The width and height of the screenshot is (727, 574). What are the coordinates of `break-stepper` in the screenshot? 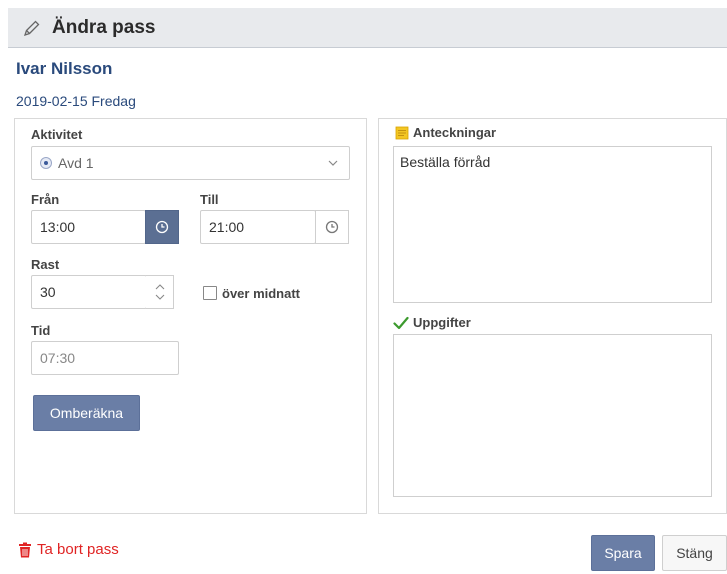 It's located at (160, 292).